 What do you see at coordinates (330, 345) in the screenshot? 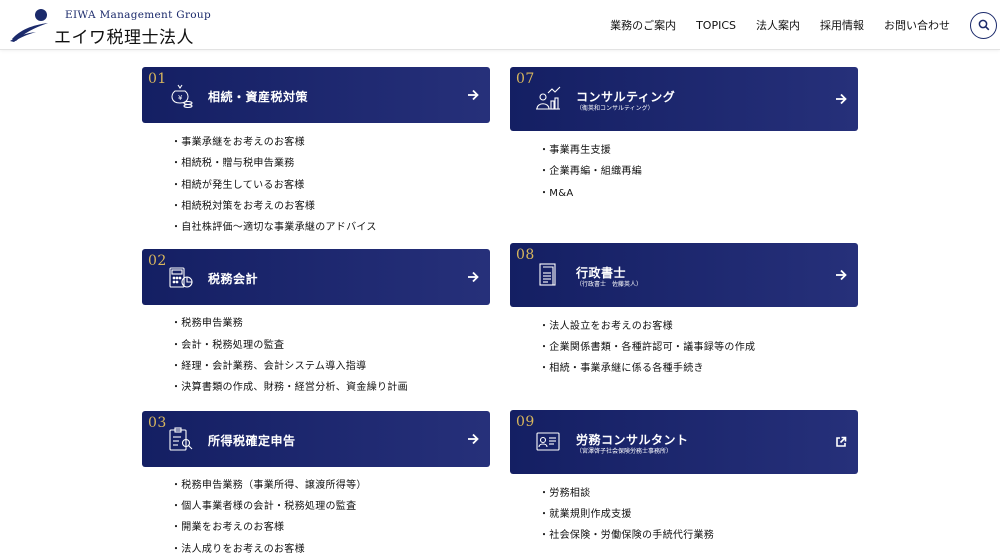
I see `list-item: ・会計・税務処理の監査` at bounding box center [330, 345].